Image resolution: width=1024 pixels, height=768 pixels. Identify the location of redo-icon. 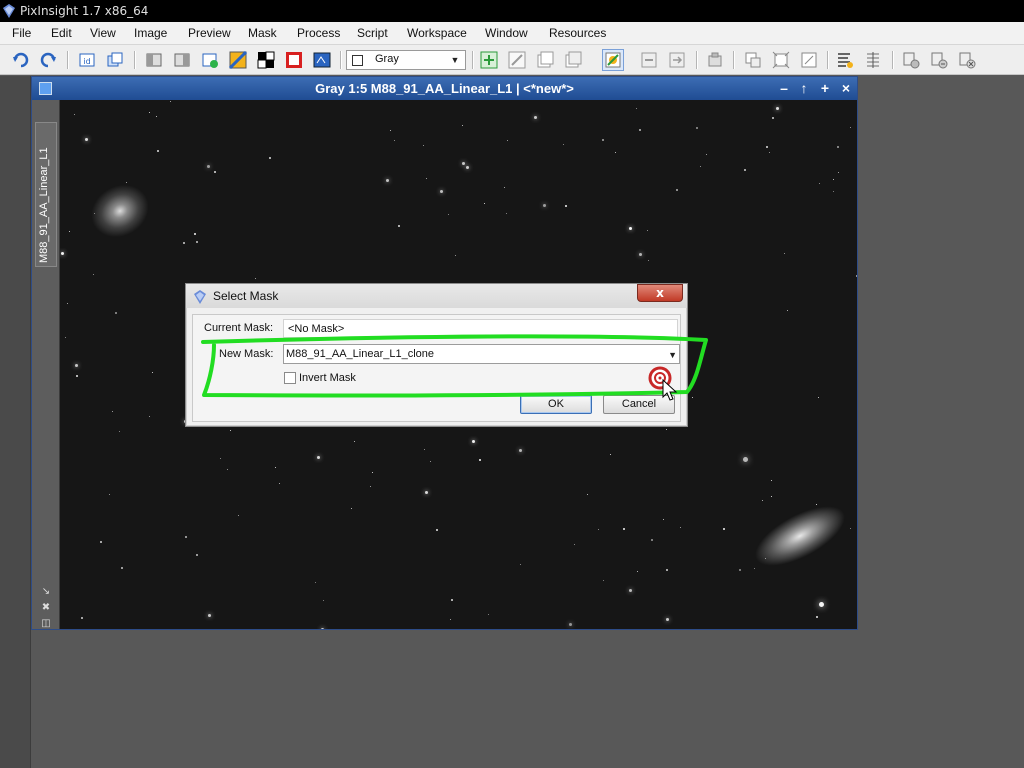
(48, 60).